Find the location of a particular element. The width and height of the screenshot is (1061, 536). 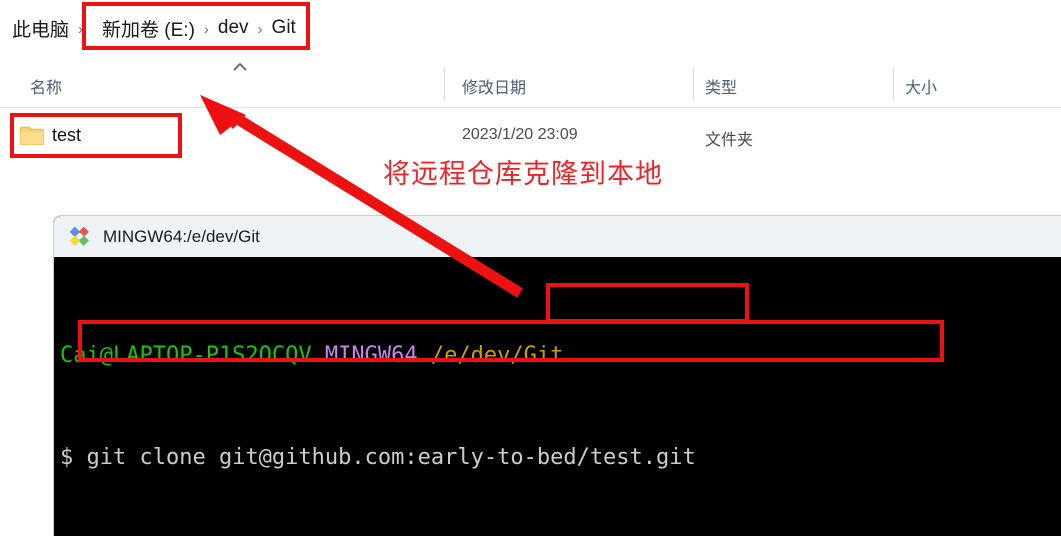

column-header-name: 名称 is located at coordinates (46, 86).